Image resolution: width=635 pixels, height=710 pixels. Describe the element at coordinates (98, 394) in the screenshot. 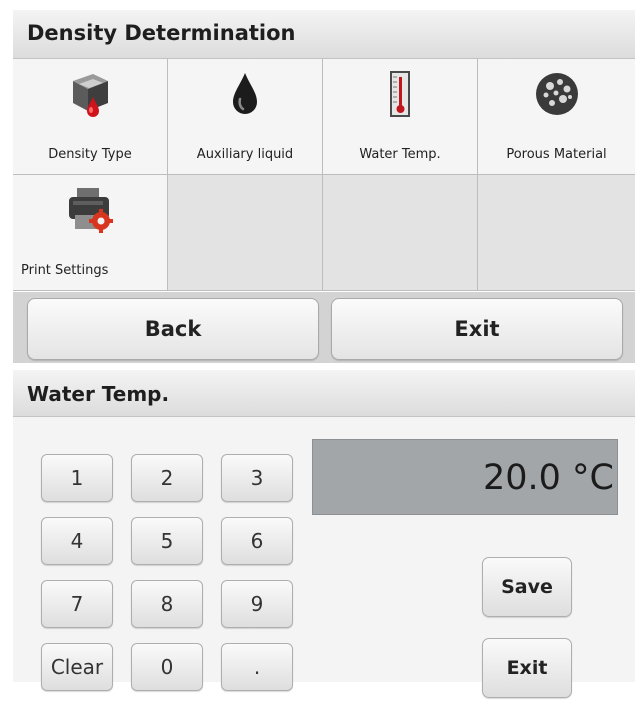

I see `keypad-title: Water Temp.` at that location.